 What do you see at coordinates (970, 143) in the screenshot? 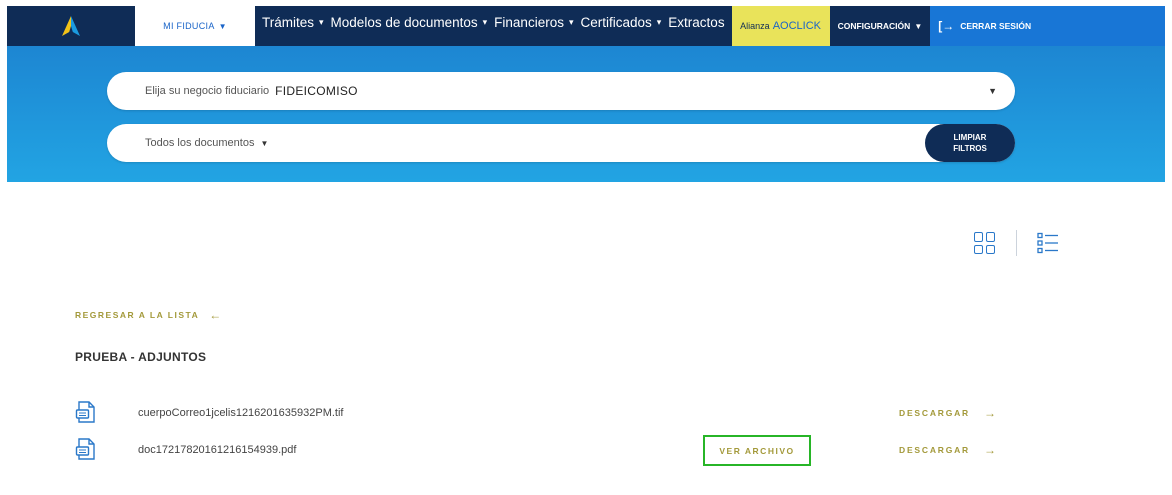
I see `limpiar-filtros-button: LIMPIAR FILTROS` at bounding box center [970, 143].